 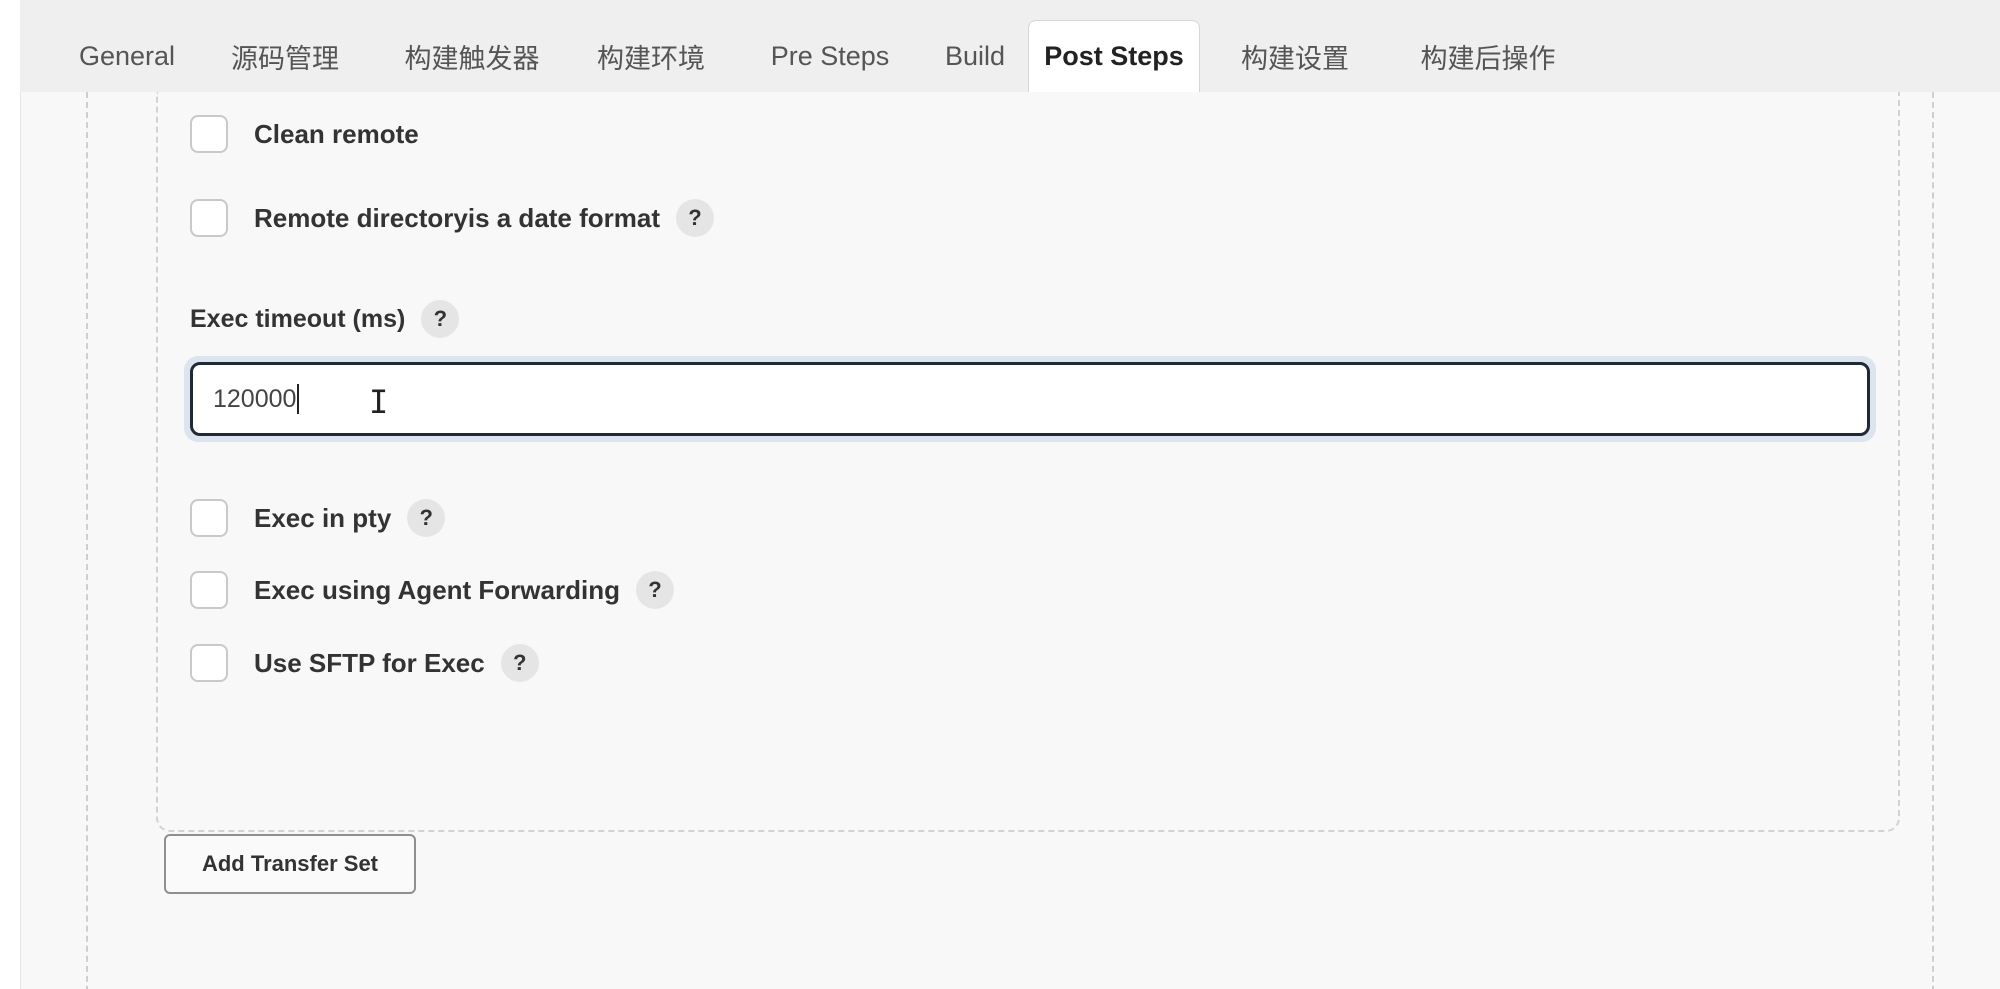 I want to click on use-sftp-row: Use SFTP for Exec ?, so click(x=364, y=663).